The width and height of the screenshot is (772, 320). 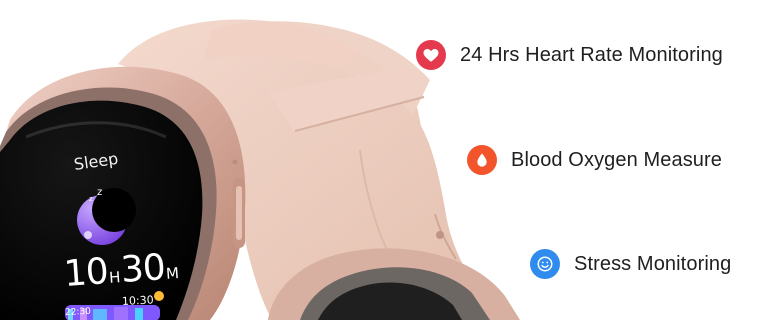 What do you see at coordinates (431, 55) in the screenshot?
I see `heart-icon` at bounding box center [431, 55].